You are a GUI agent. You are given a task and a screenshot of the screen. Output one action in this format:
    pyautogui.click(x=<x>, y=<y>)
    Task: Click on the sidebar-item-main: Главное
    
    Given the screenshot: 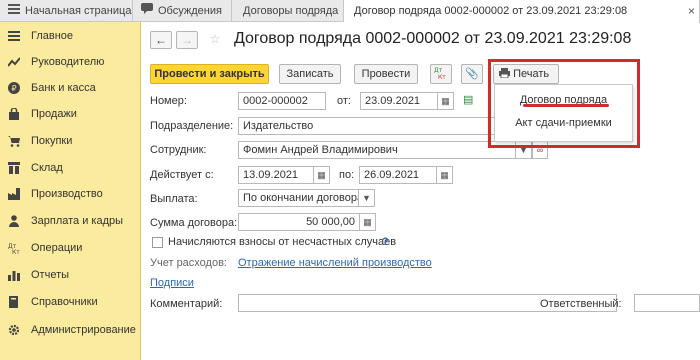 What is the action you would take?
    pyautogui.click(x=70, y=36)
    